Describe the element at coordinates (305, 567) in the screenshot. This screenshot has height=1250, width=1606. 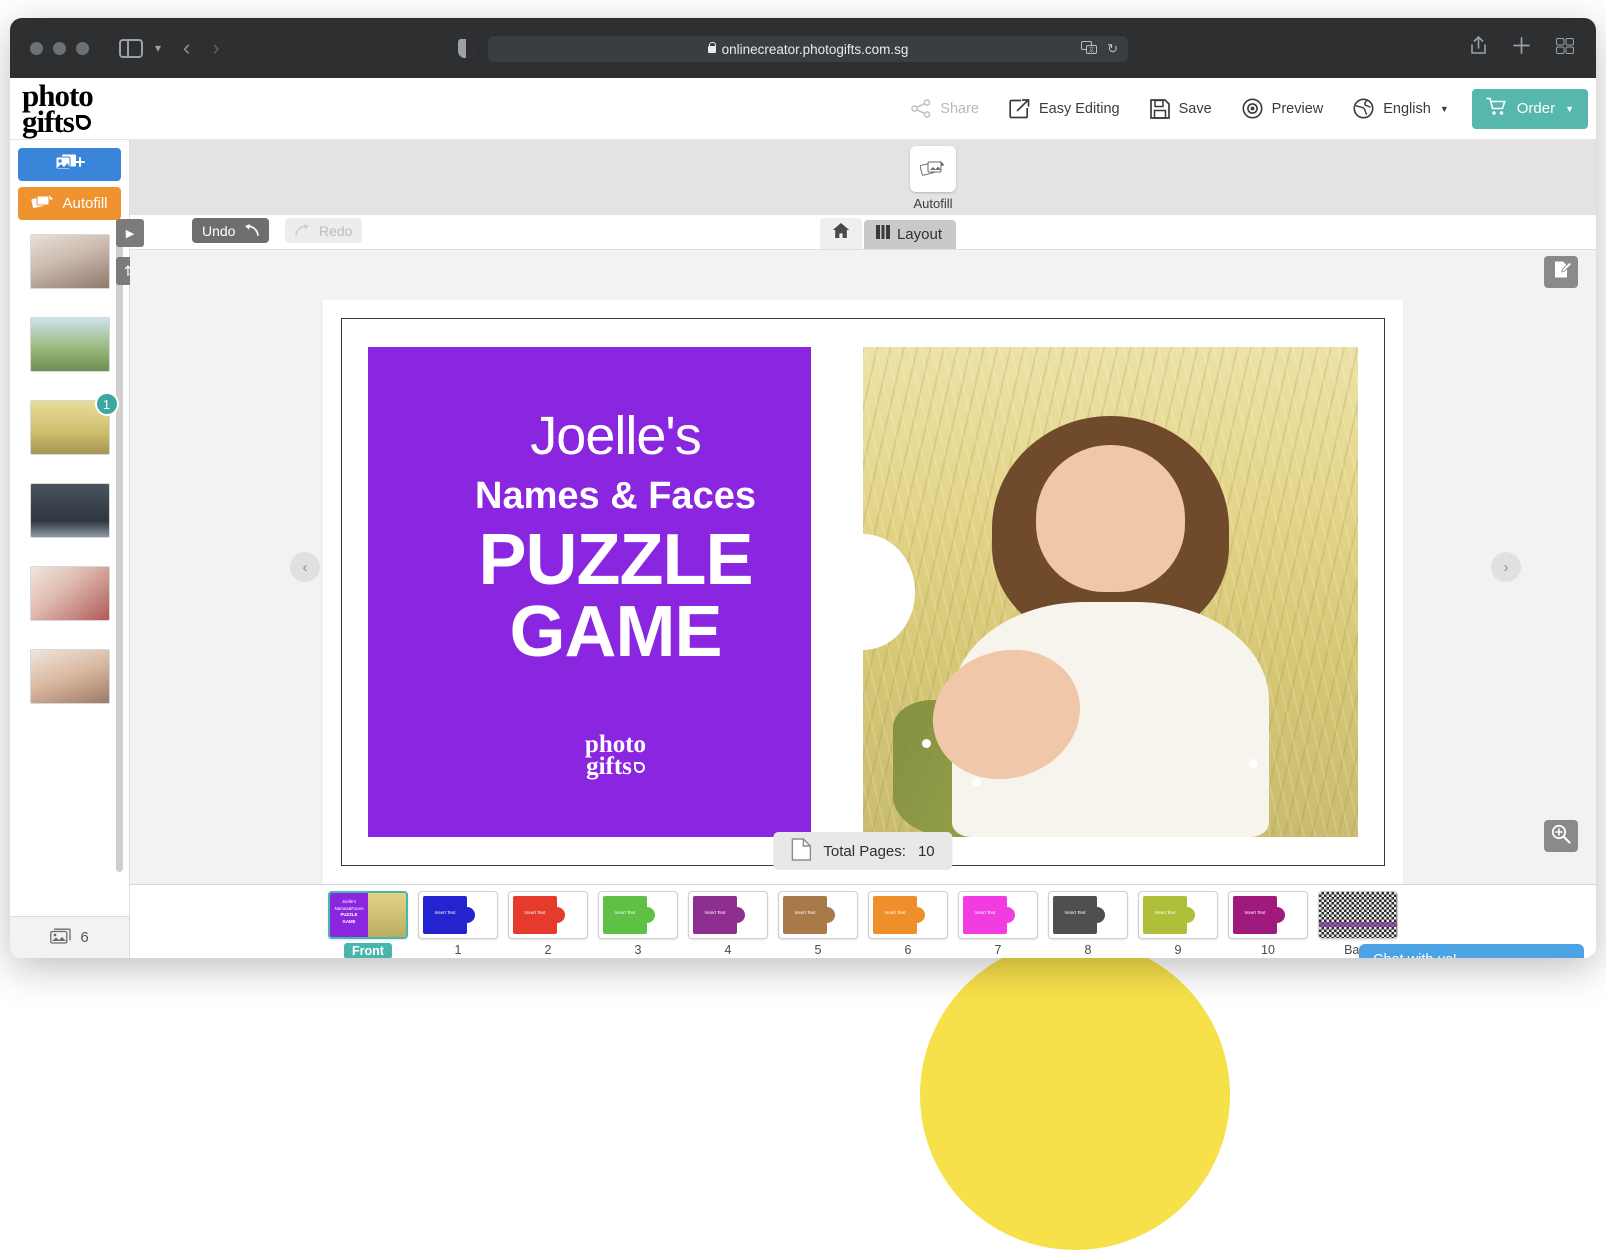
I see `prev-page-button: ‹` at that location.